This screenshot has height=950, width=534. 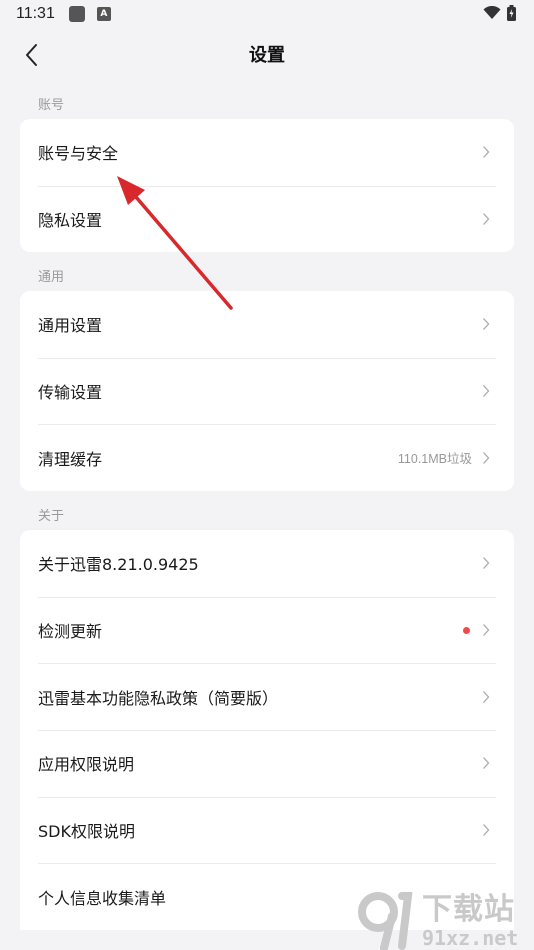 I want to click on watermark-domain: 91xz.net, so click(x=470, y=938).